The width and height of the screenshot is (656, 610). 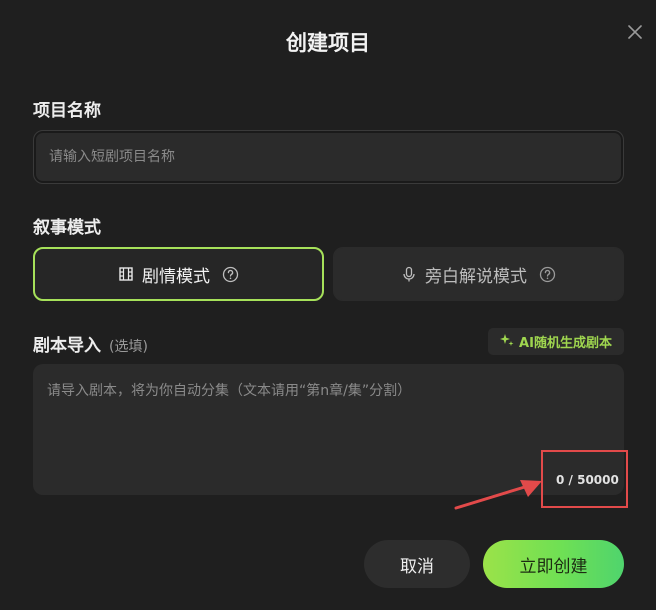 I want to click on mode-option-narration: 旁白解说模式, so click(x=478, y=274).